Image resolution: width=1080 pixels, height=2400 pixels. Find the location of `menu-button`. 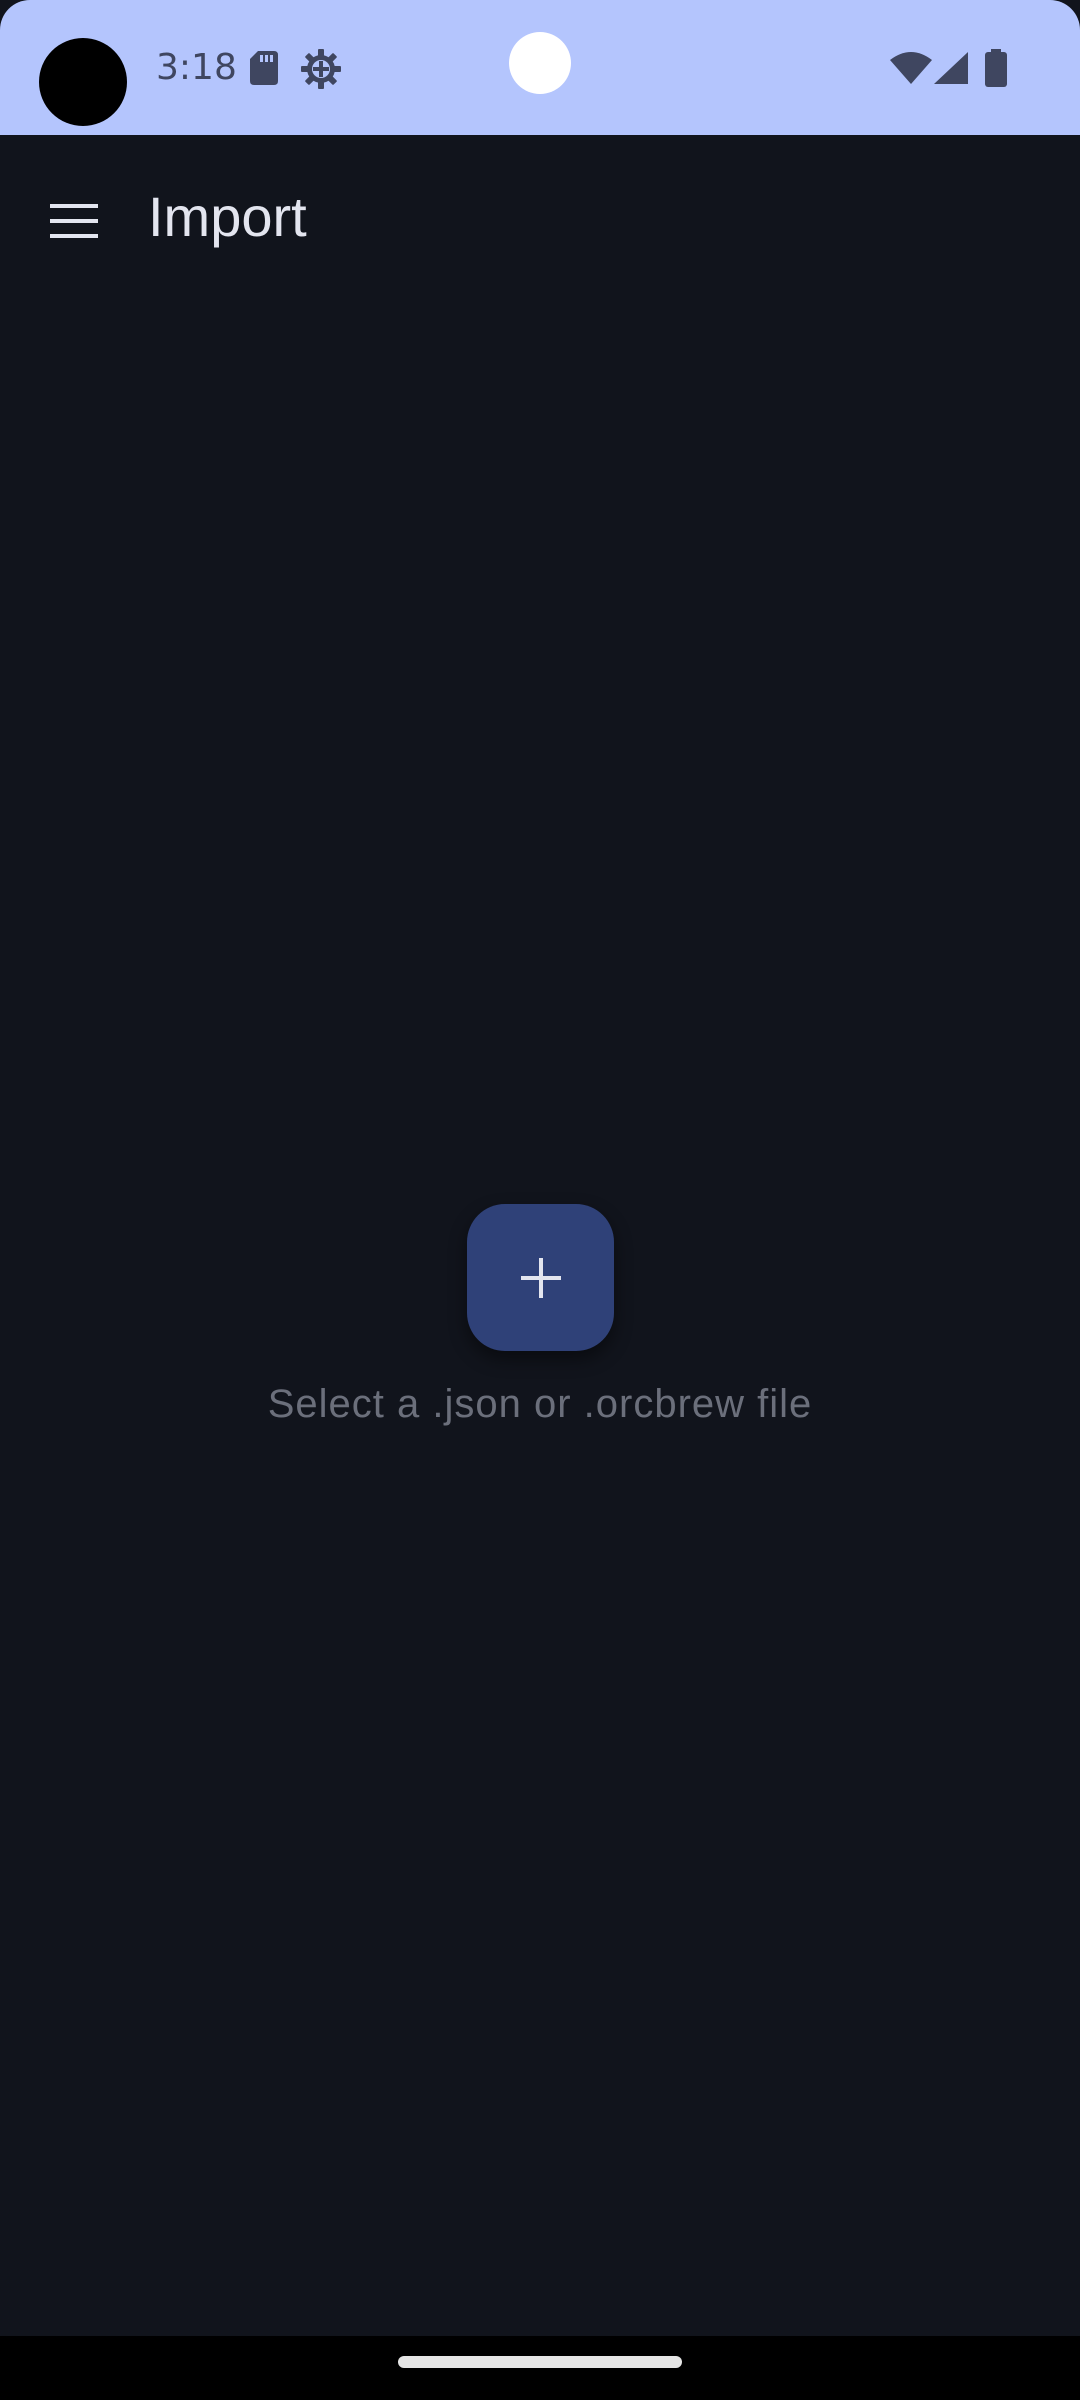

menu-button is located at coordinates (74, 221).